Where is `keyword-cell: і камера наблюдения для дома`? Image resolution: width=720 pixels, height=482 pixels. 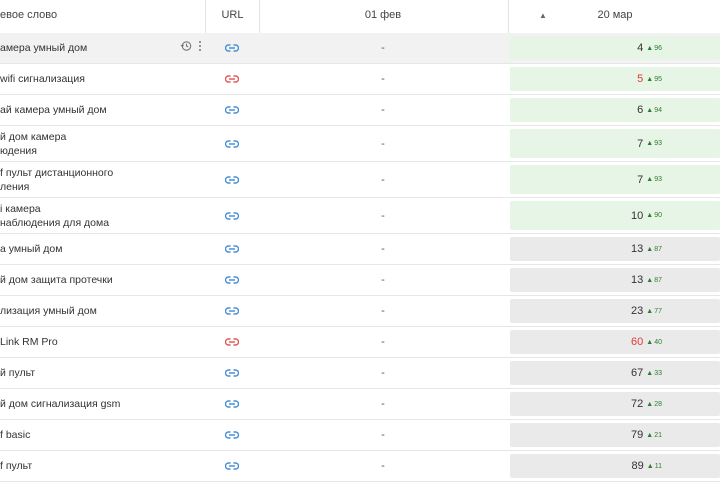 keyword-cell: і камера наблюдения для дома is located at coordinates (100, 215).